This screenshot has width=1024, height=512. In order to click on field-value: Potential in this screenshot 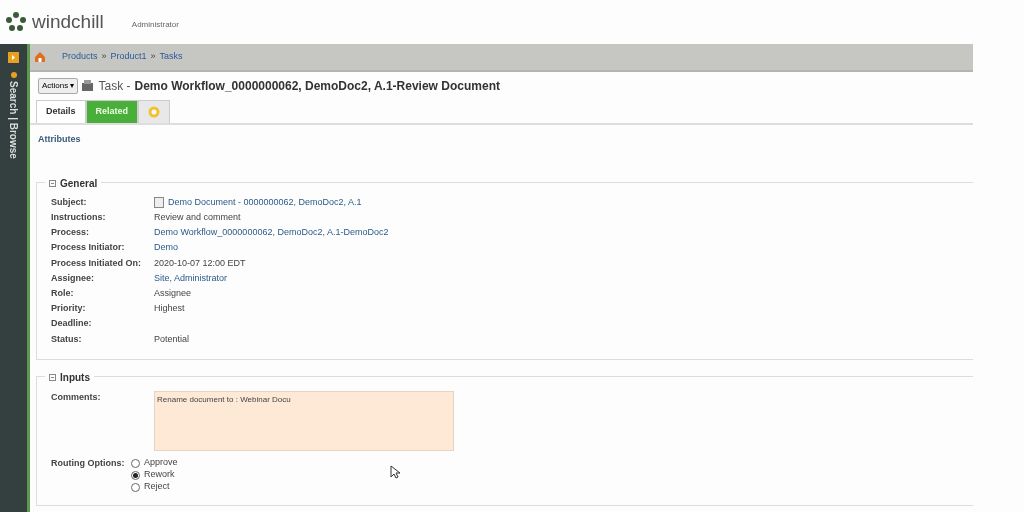, I will do `click(172, 339)`.